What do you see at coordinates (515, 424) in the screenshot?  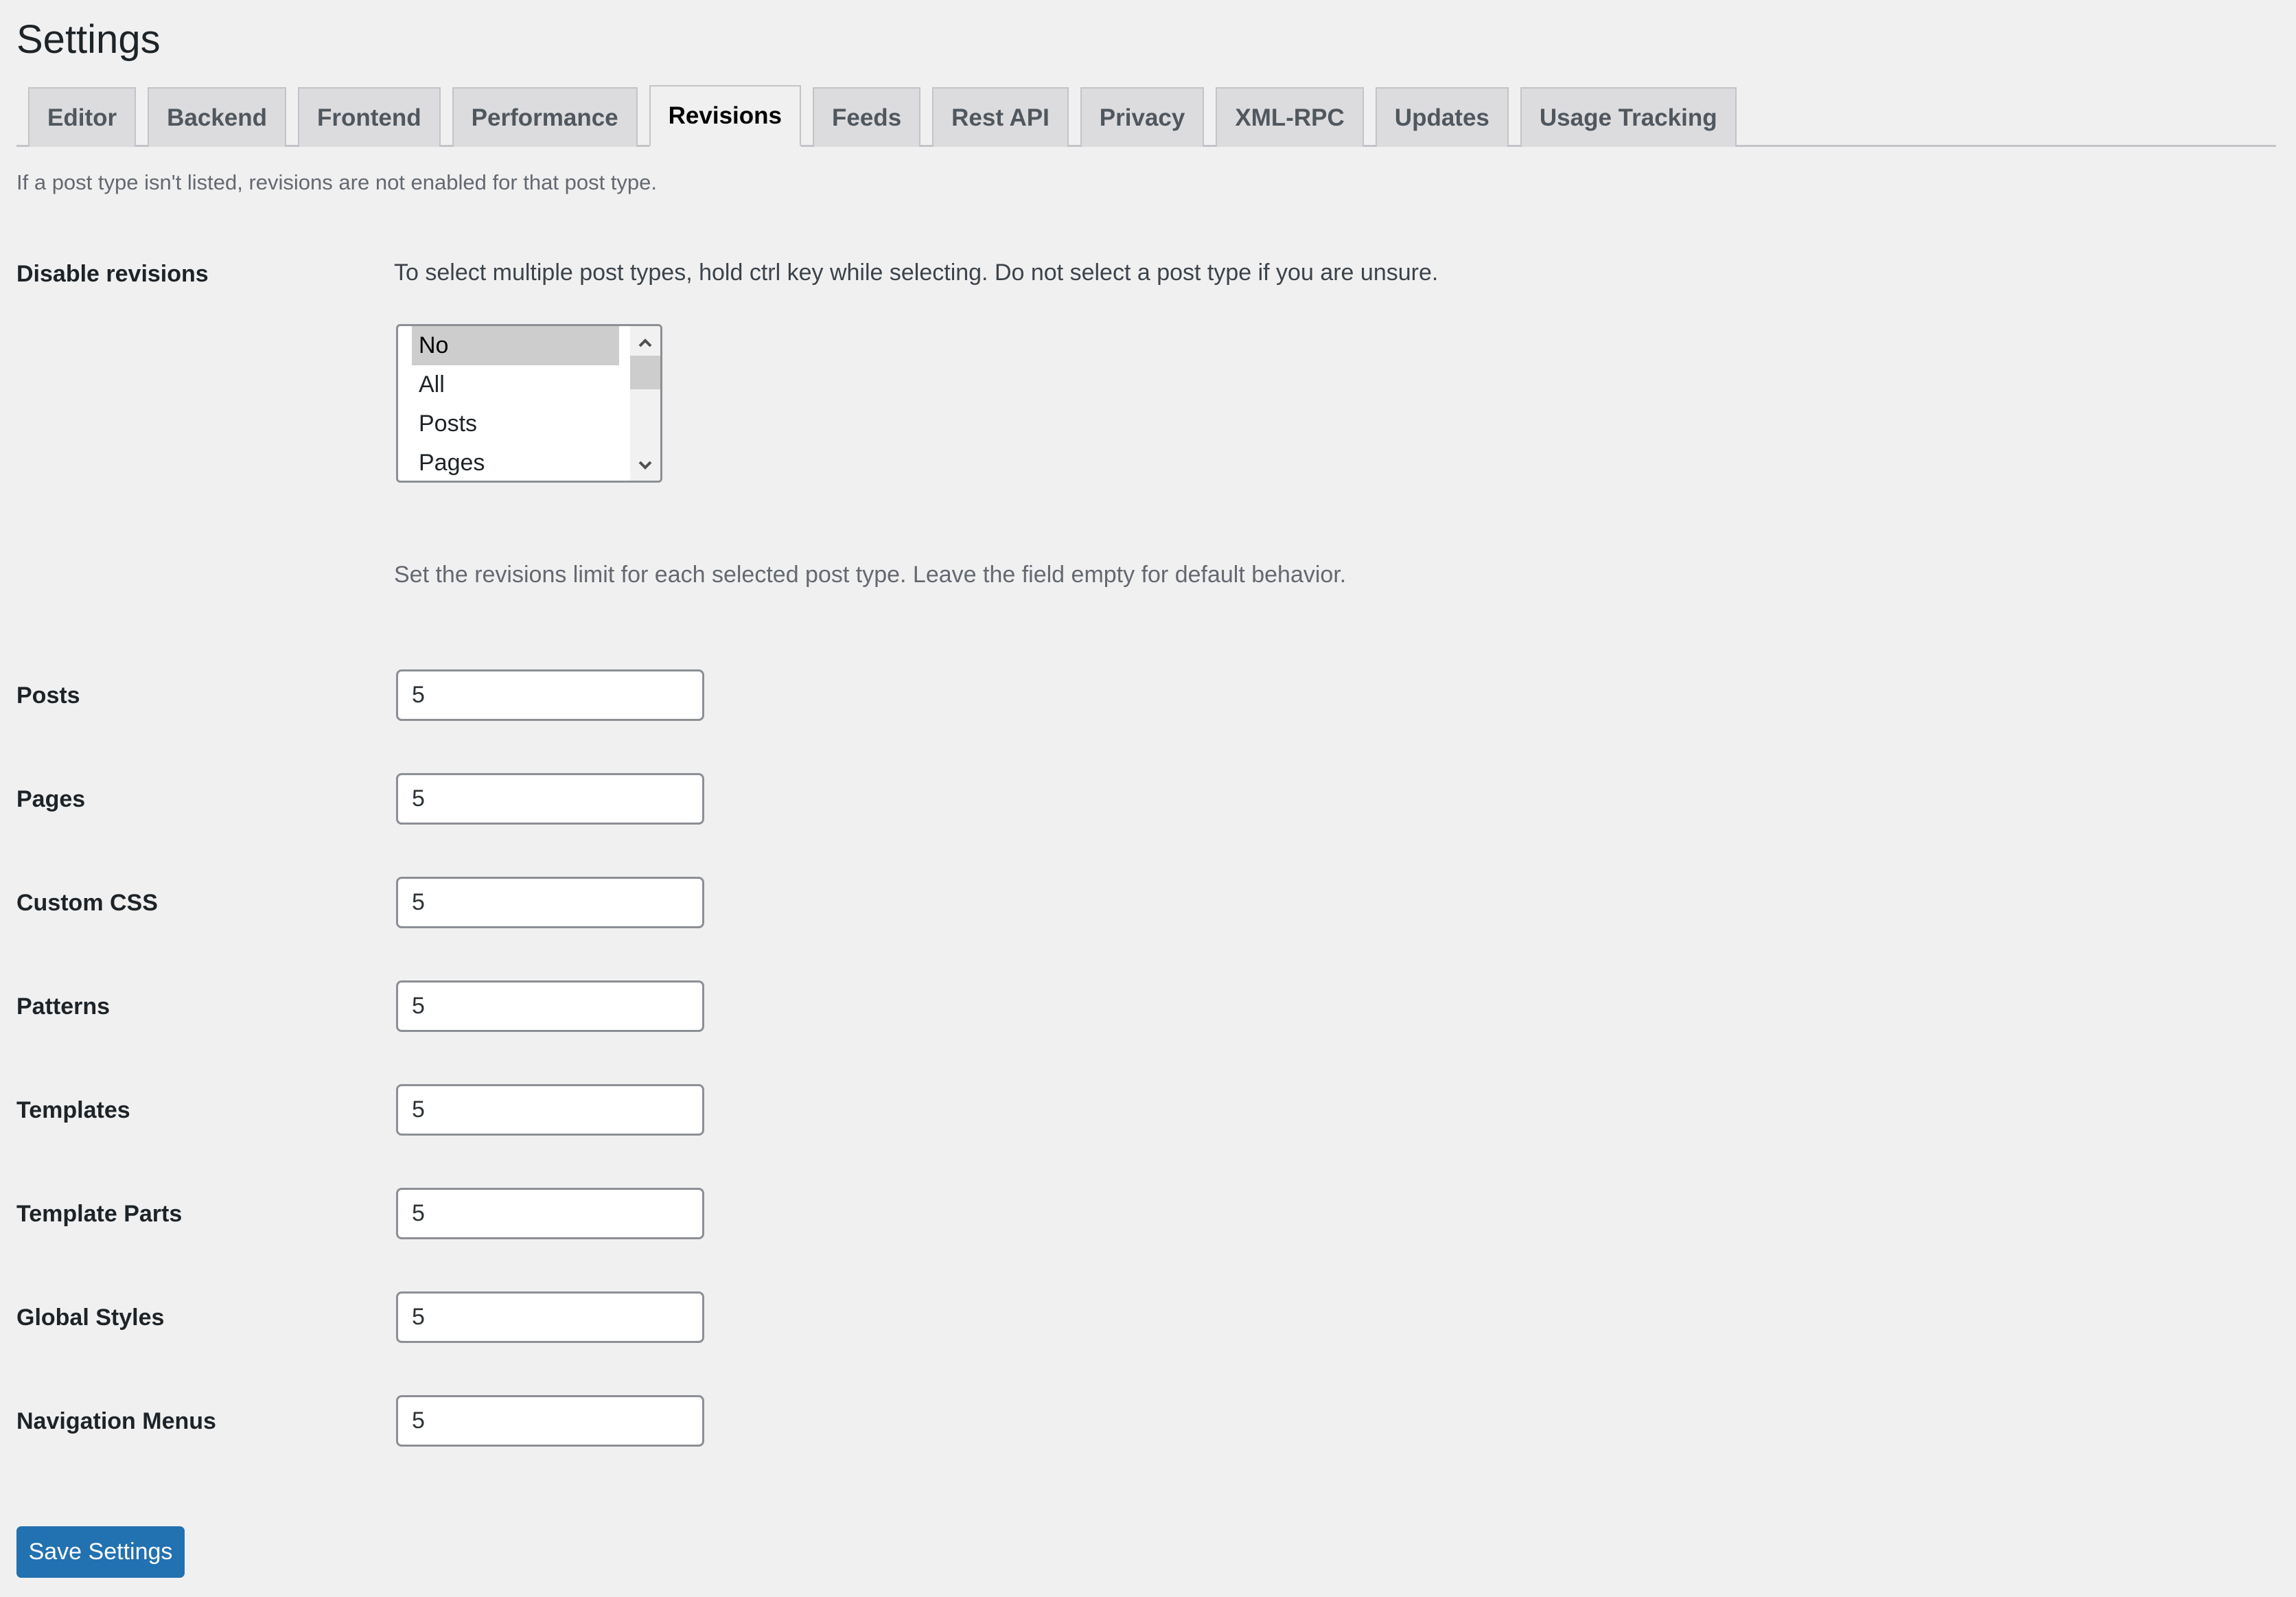 I see `select-option-posts: Posts` at bounding box center [515, 424].